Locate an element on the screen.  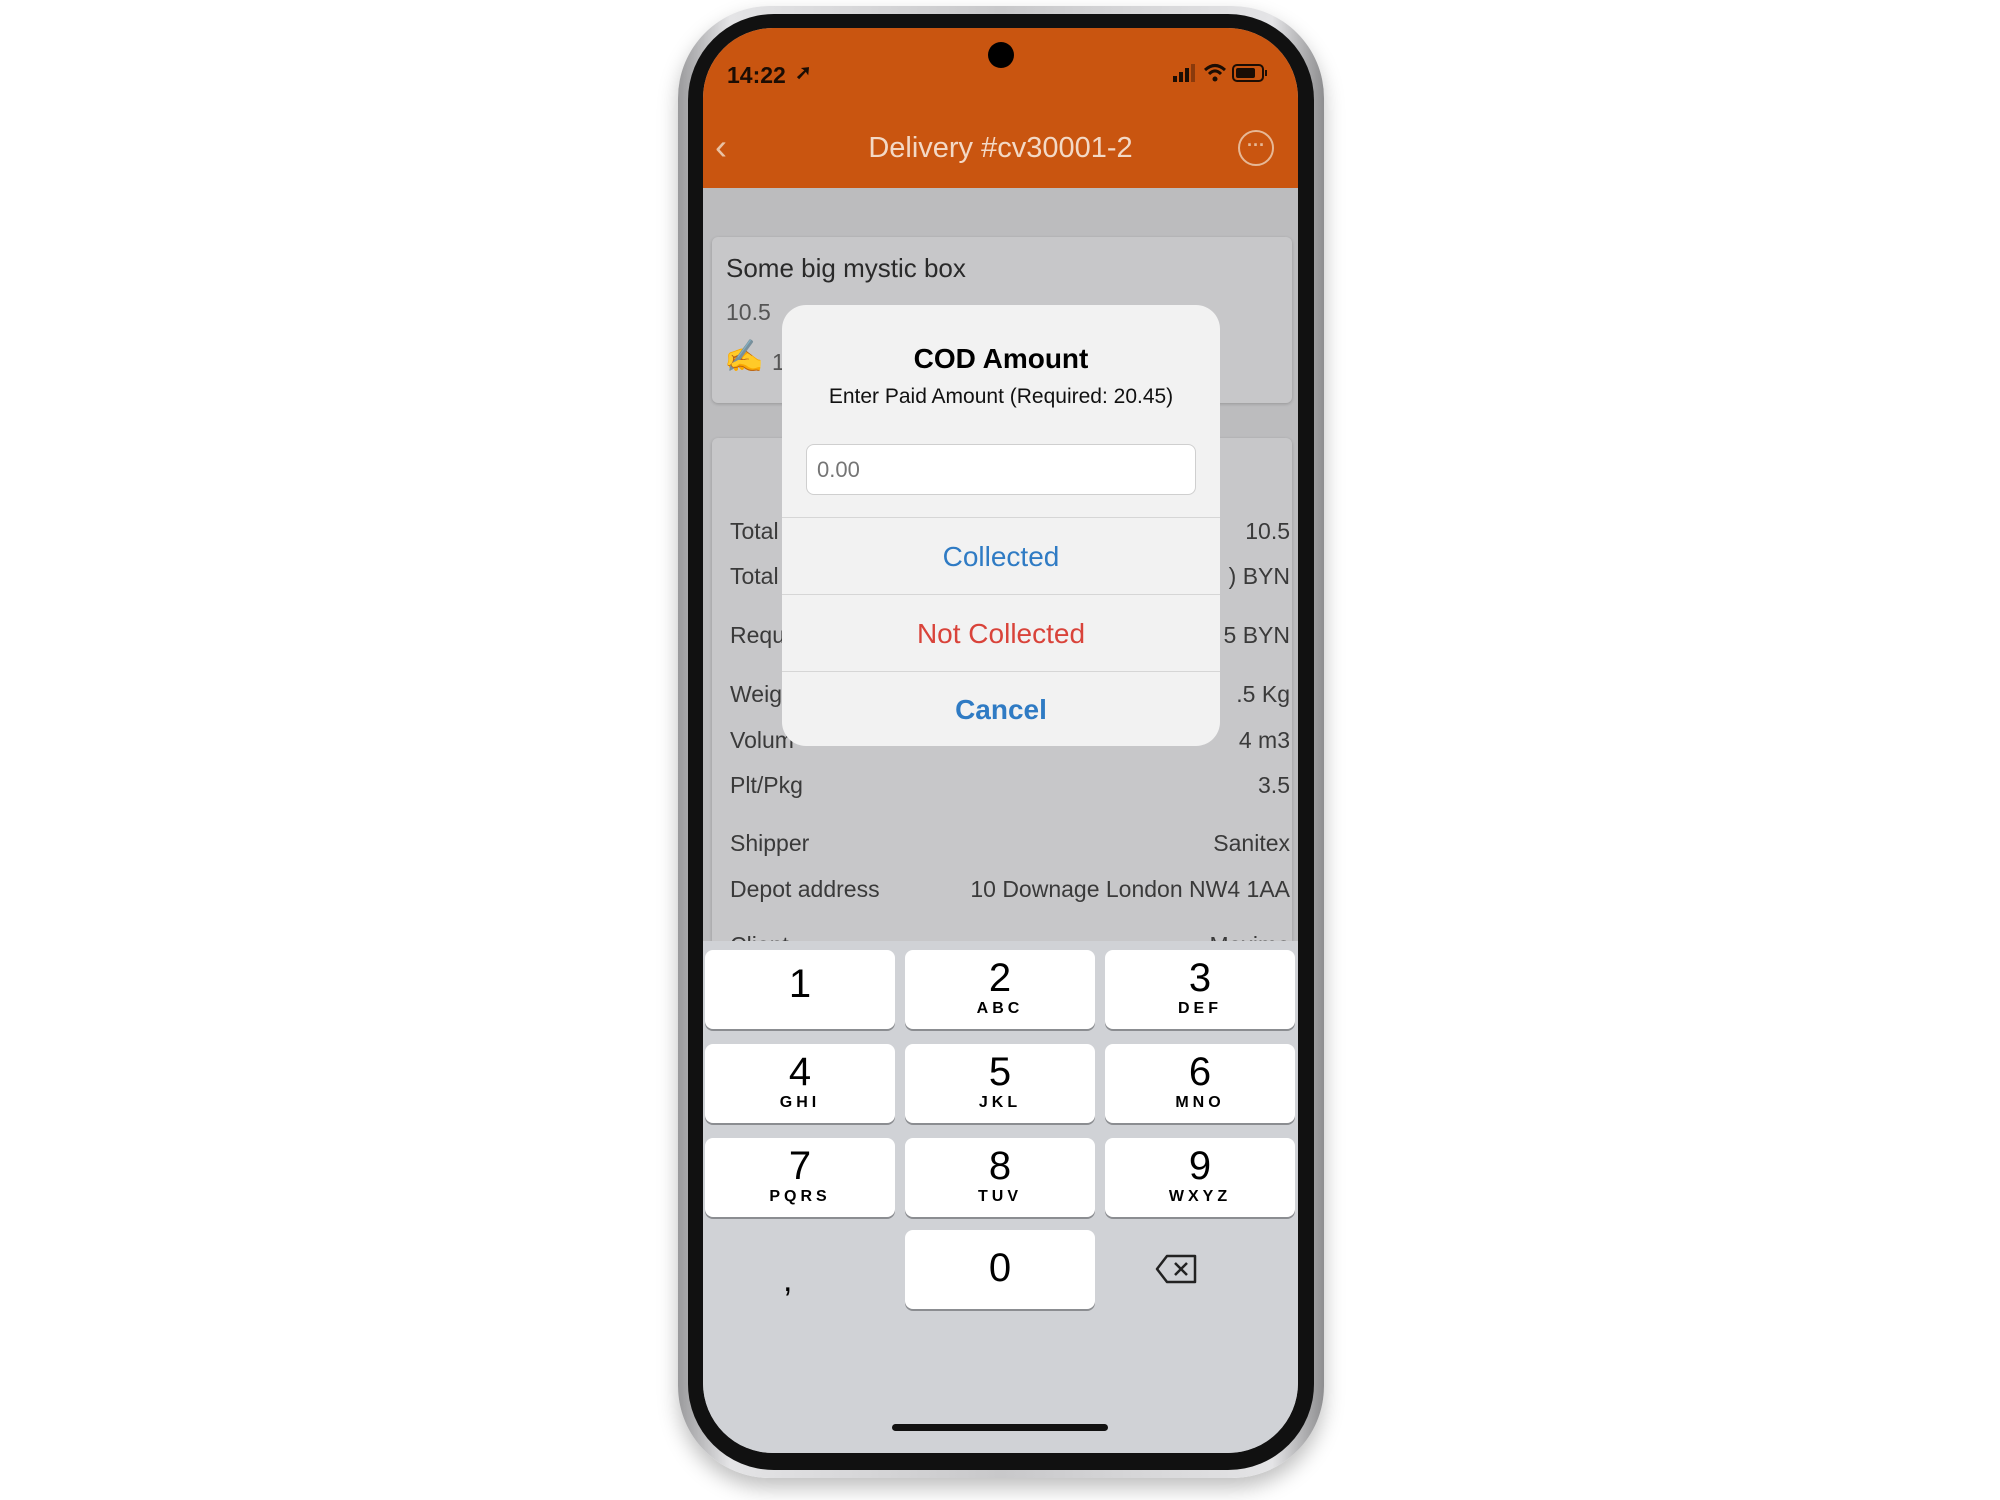
key-1: 1 is located at coordinates (800, 989).